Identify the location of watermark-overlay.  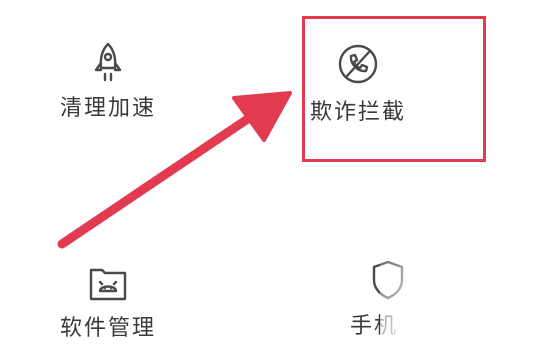
(462, 291).